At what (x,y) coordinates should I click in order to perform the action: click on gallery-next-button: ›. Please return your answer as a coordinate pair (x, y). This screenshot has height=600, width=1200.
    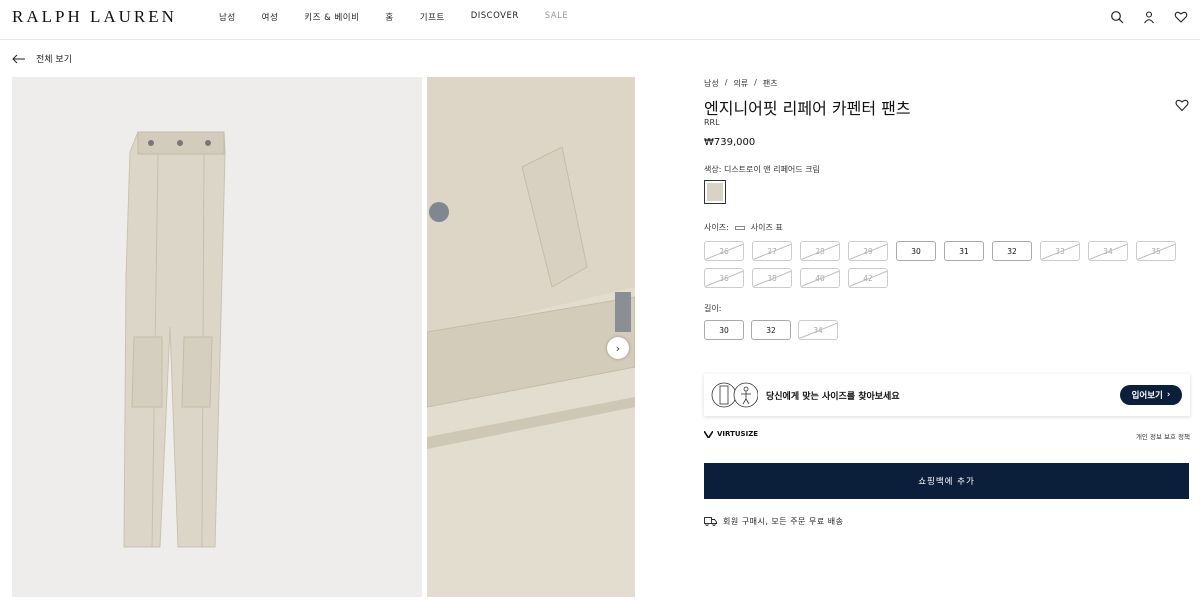
    Looking at the image, I should click on (618, 348).